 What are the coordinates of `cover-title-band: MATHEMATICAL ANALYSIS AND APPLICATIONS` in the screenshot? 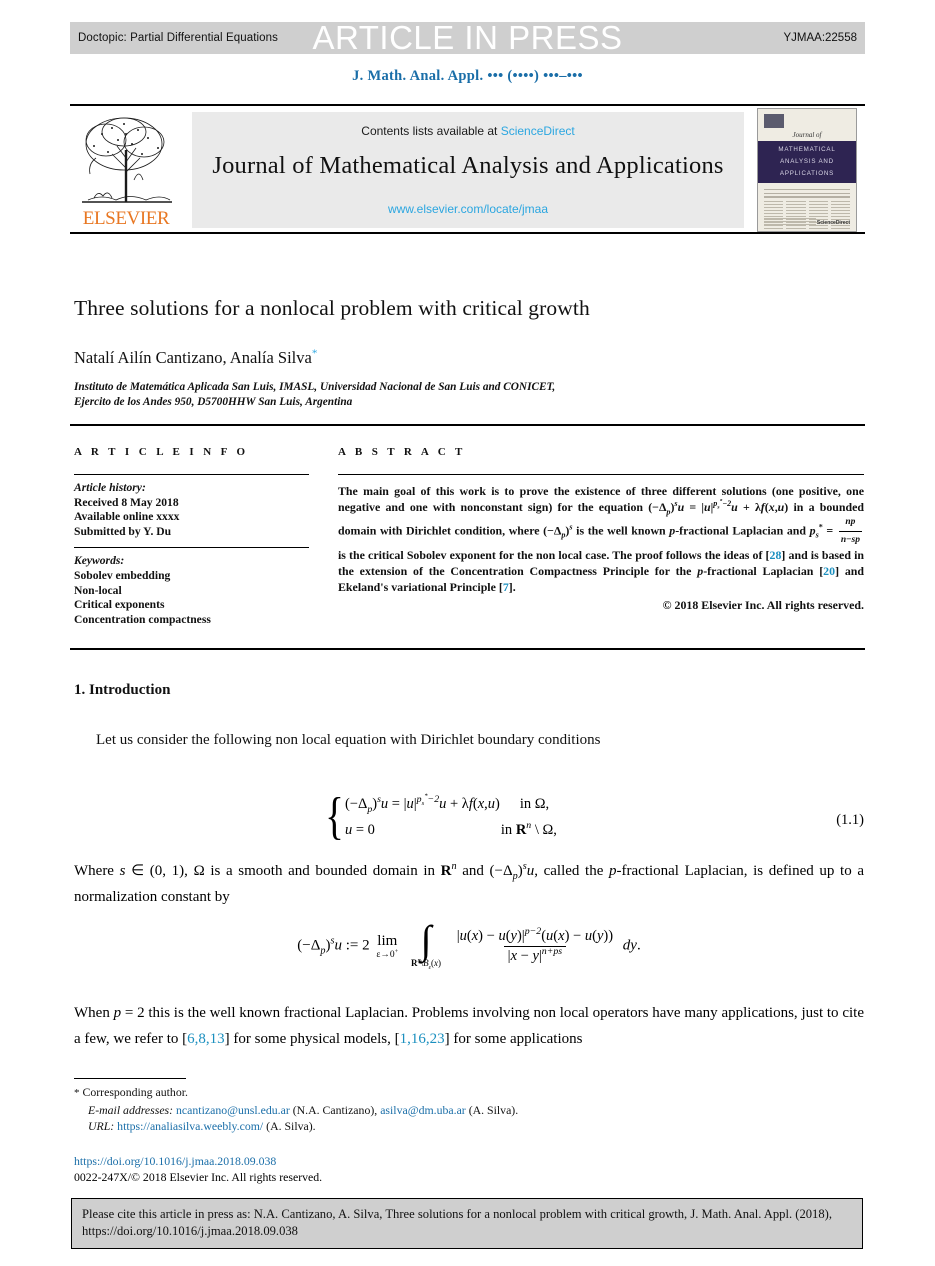 It's located at (807, 162).